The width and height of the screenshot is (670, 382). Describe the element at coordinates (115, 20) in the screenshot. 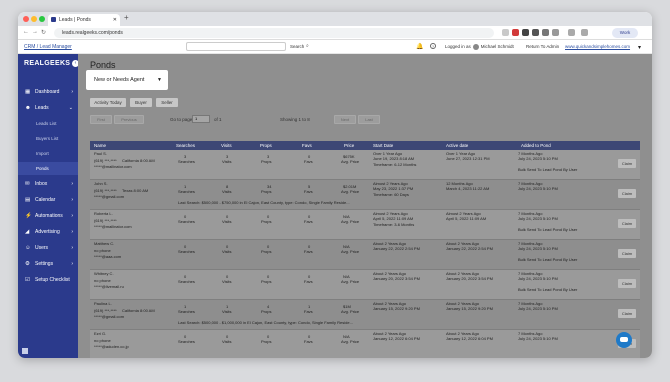

I see `close-tab-icon: ✕` at that location.